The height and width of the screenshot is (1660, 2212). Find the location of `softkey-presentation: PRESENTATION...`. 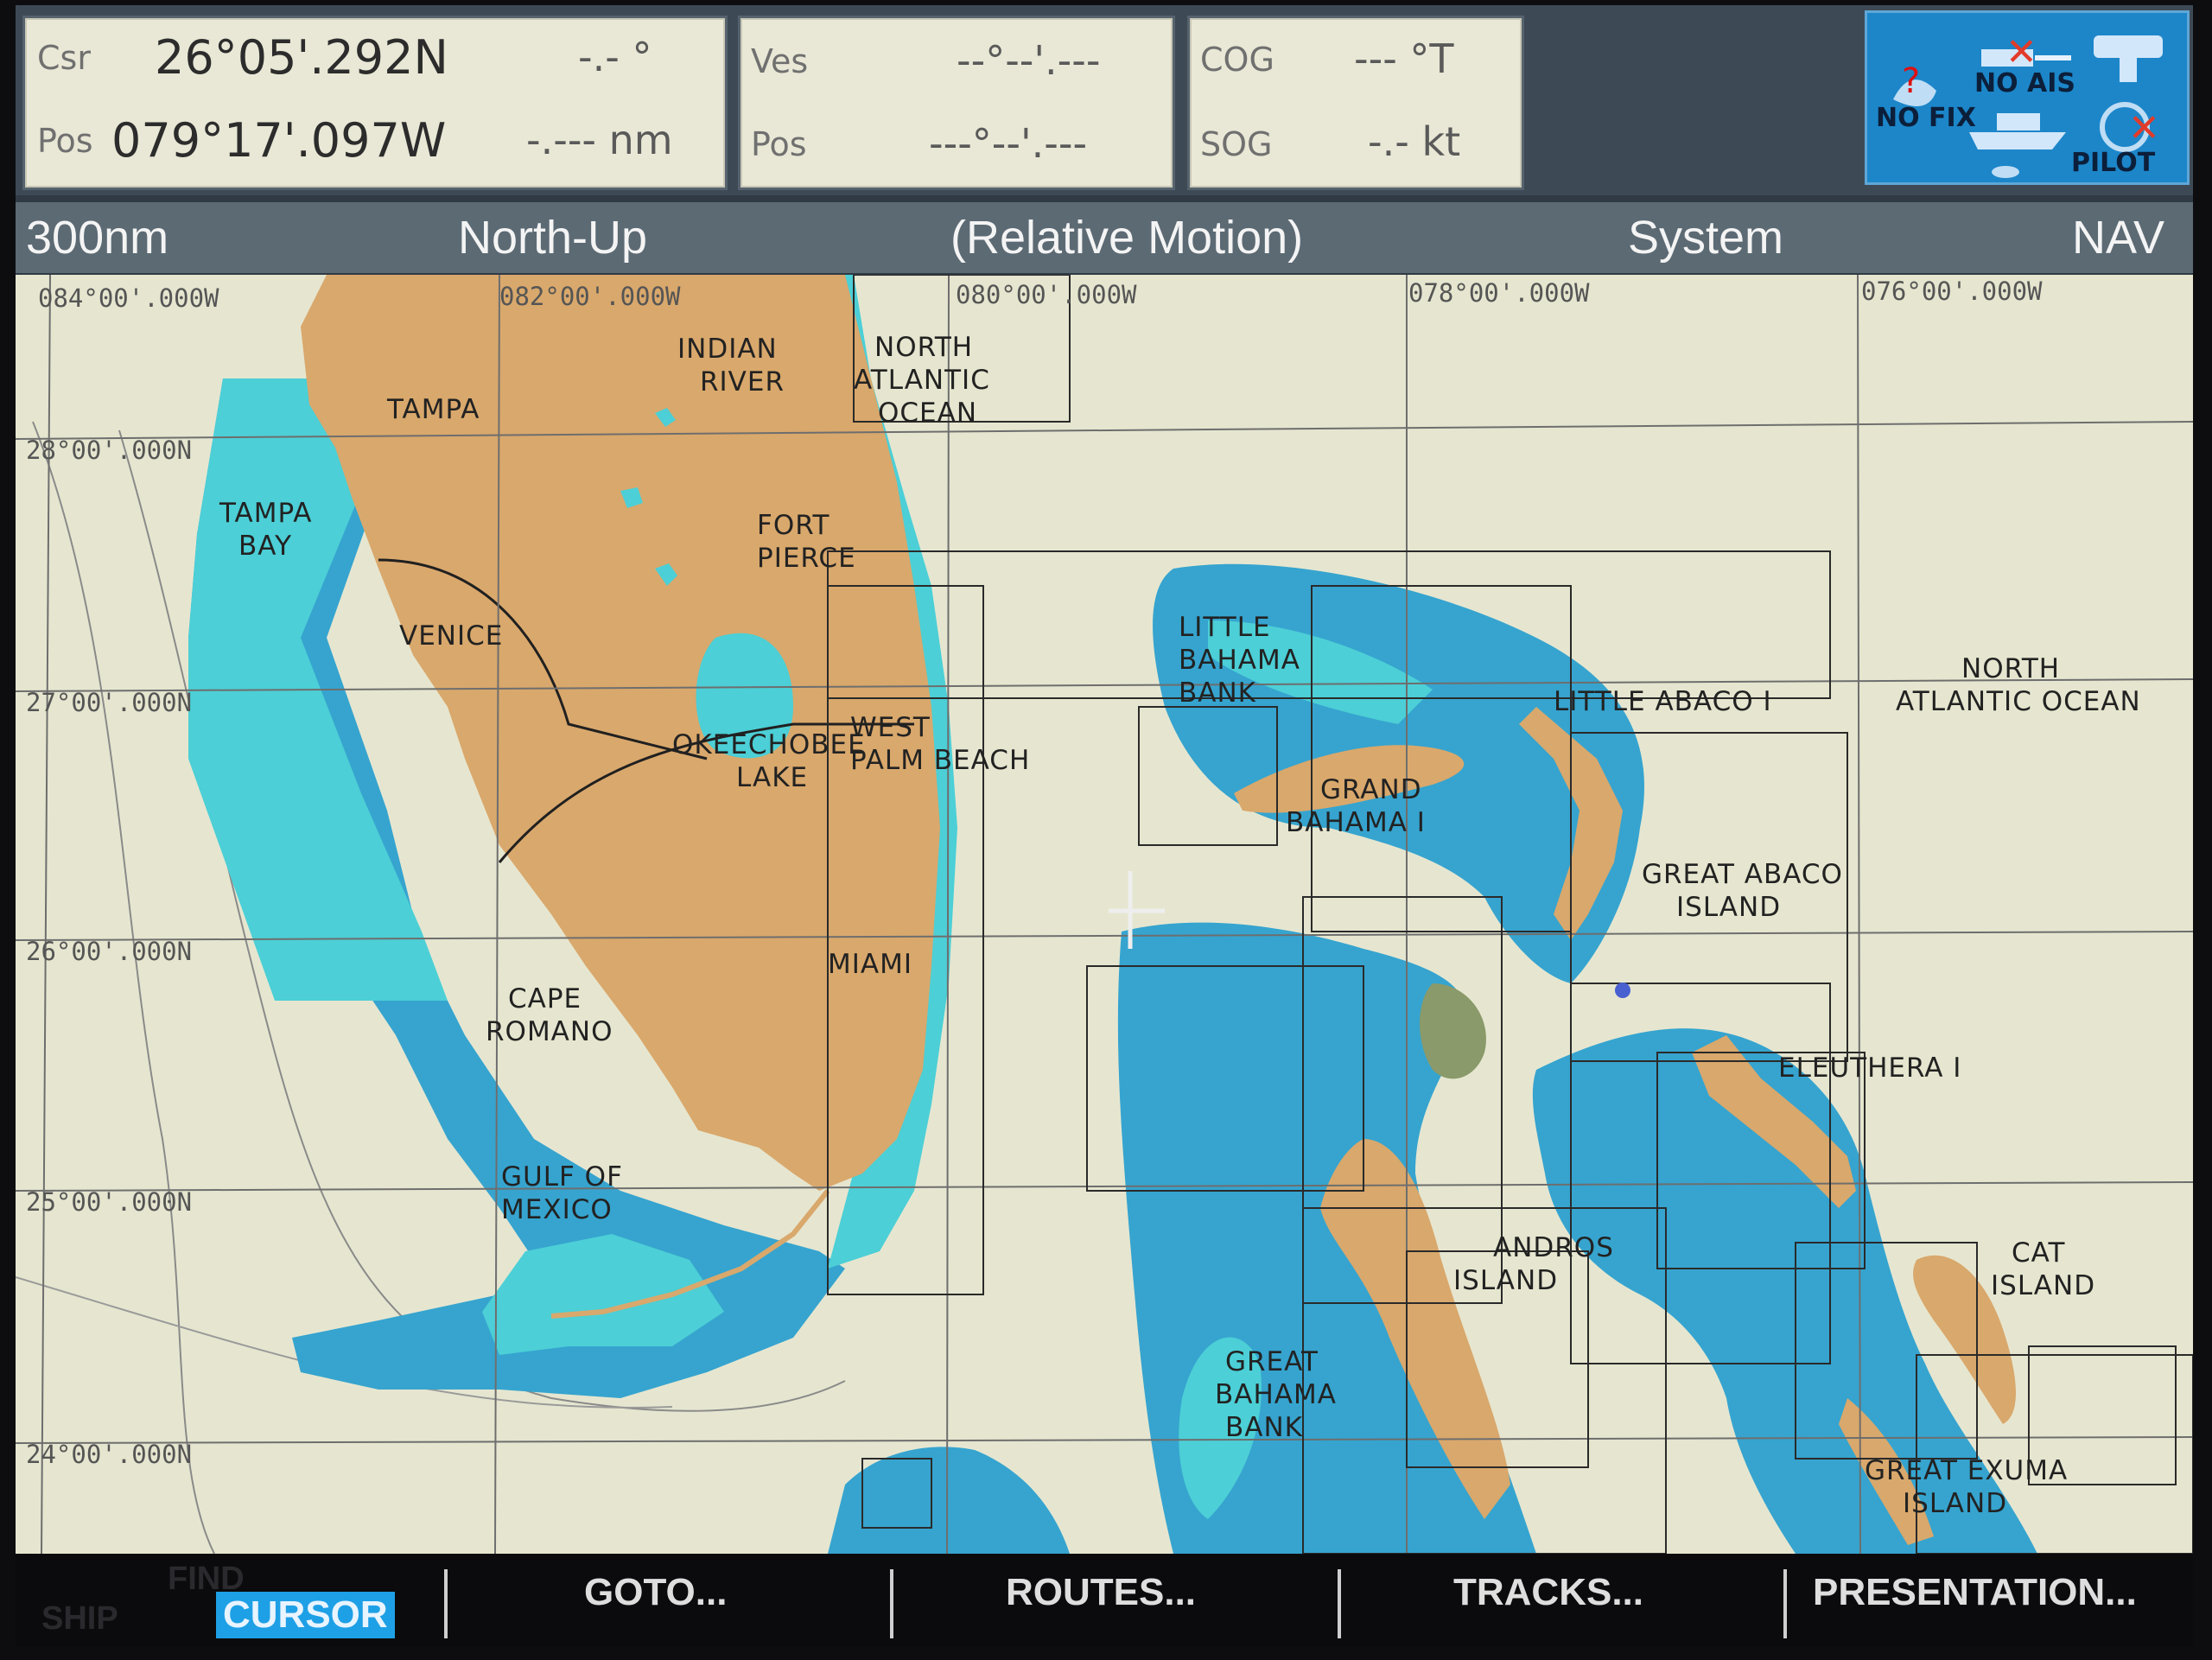

softkey-presentation: PRESENTATION... is located at coordinates (1975, 1592).